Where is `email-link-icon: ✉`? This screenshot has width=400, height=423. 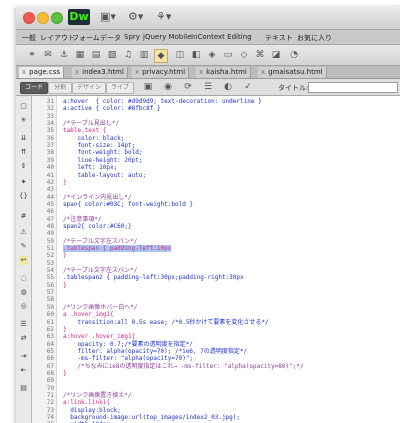 email-link-icon: ✉ is located at coordinates (48, 55).